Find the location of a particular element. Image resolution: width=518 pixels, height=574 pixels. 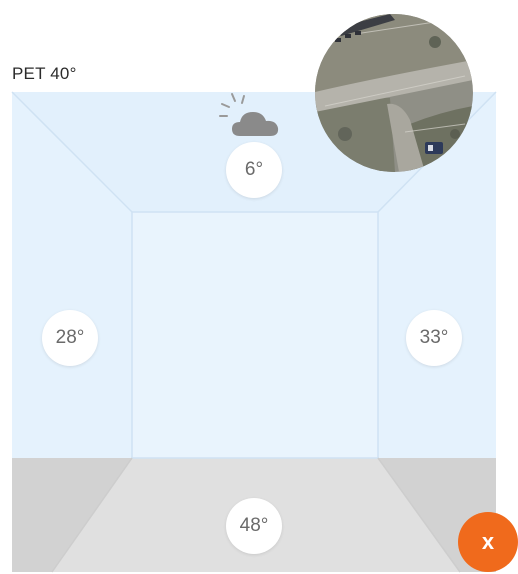

close-button: x is located at coordinates (488, 542).